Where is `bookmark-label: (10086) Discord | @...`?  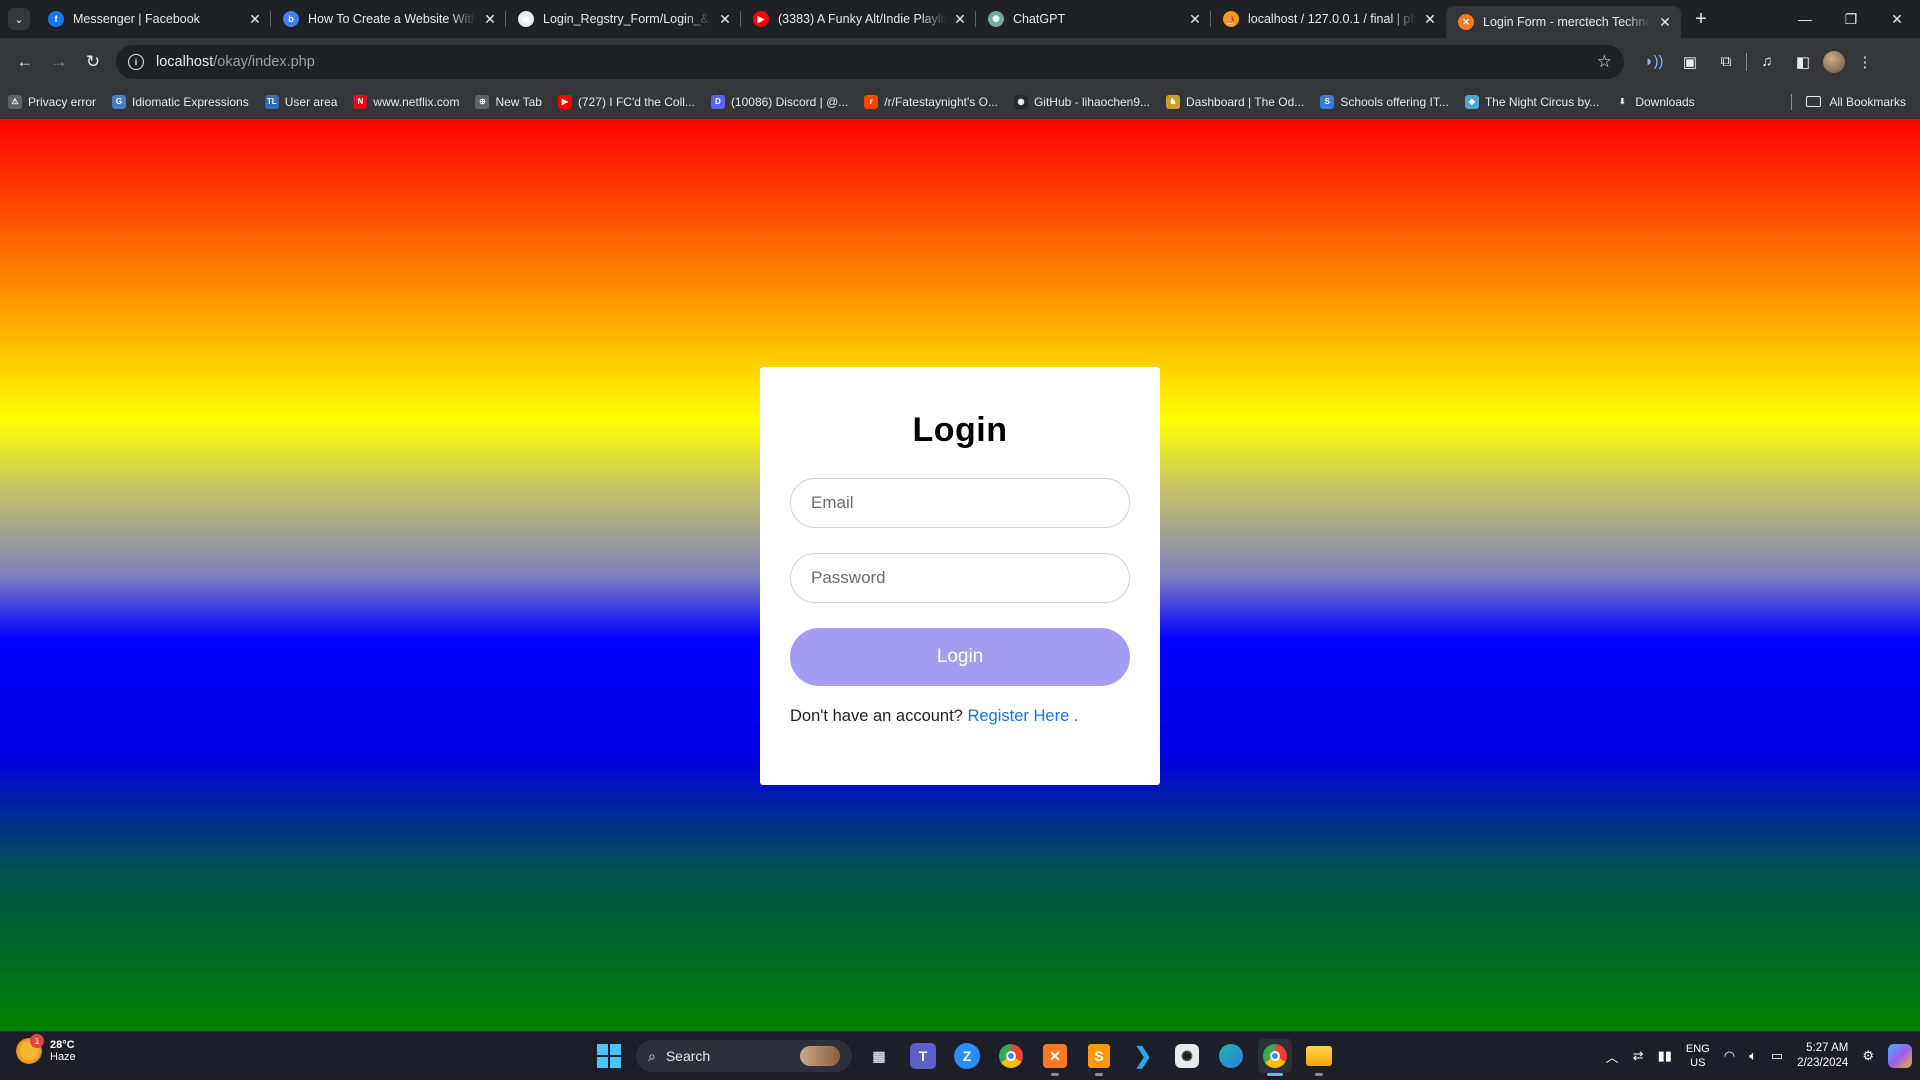
bookmark-label: (10086) Discord | @... is located at coordinates (789, 101).